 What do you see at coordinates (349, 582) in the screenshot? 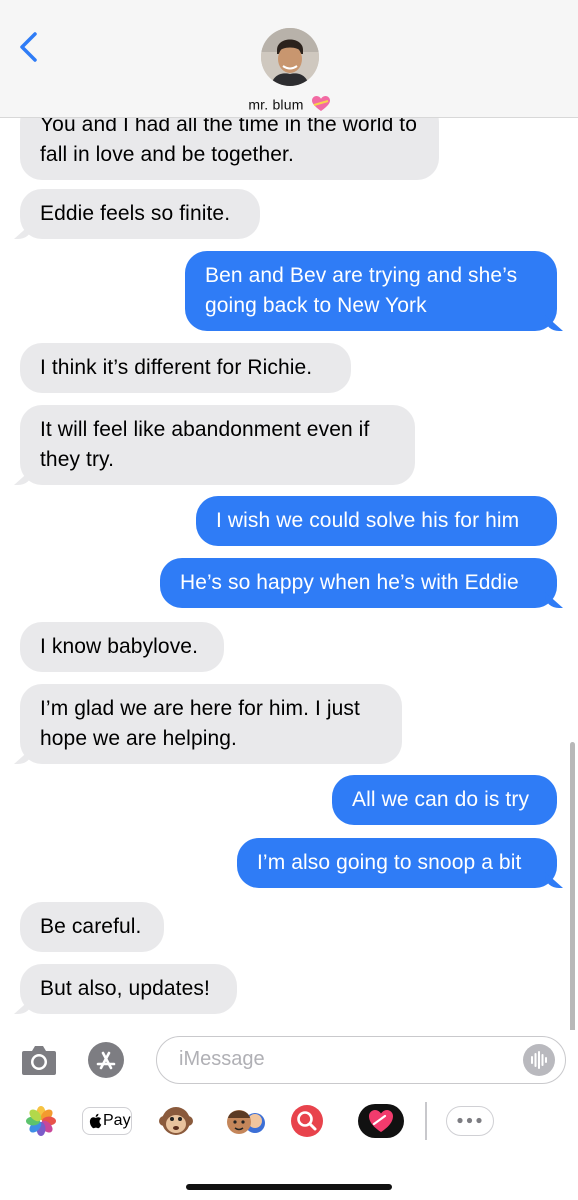
I see `message-text: He’s so happy when he’s with Eddie` at bounding box center [349, 582].